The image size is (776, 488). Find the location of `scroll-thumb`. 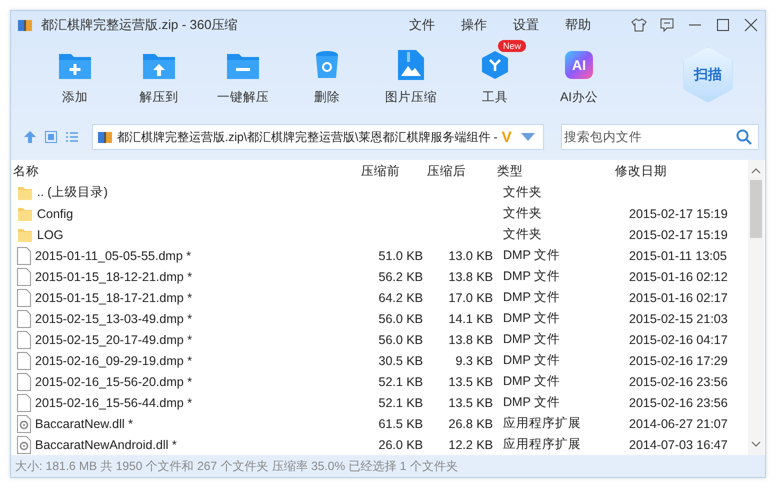

scroll-thumb is located at coordinates (756, 209).